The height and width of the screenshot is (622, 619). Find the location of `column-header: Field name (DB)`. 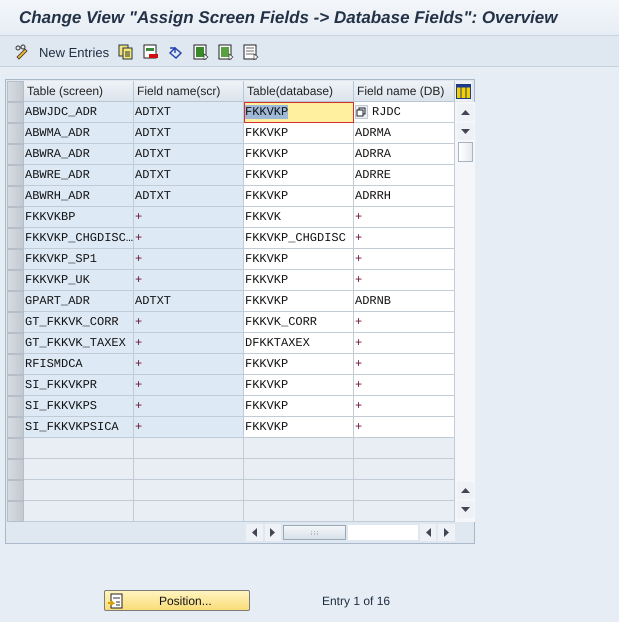

column-header: Field name (DB) is located at coordinates (404, 91).